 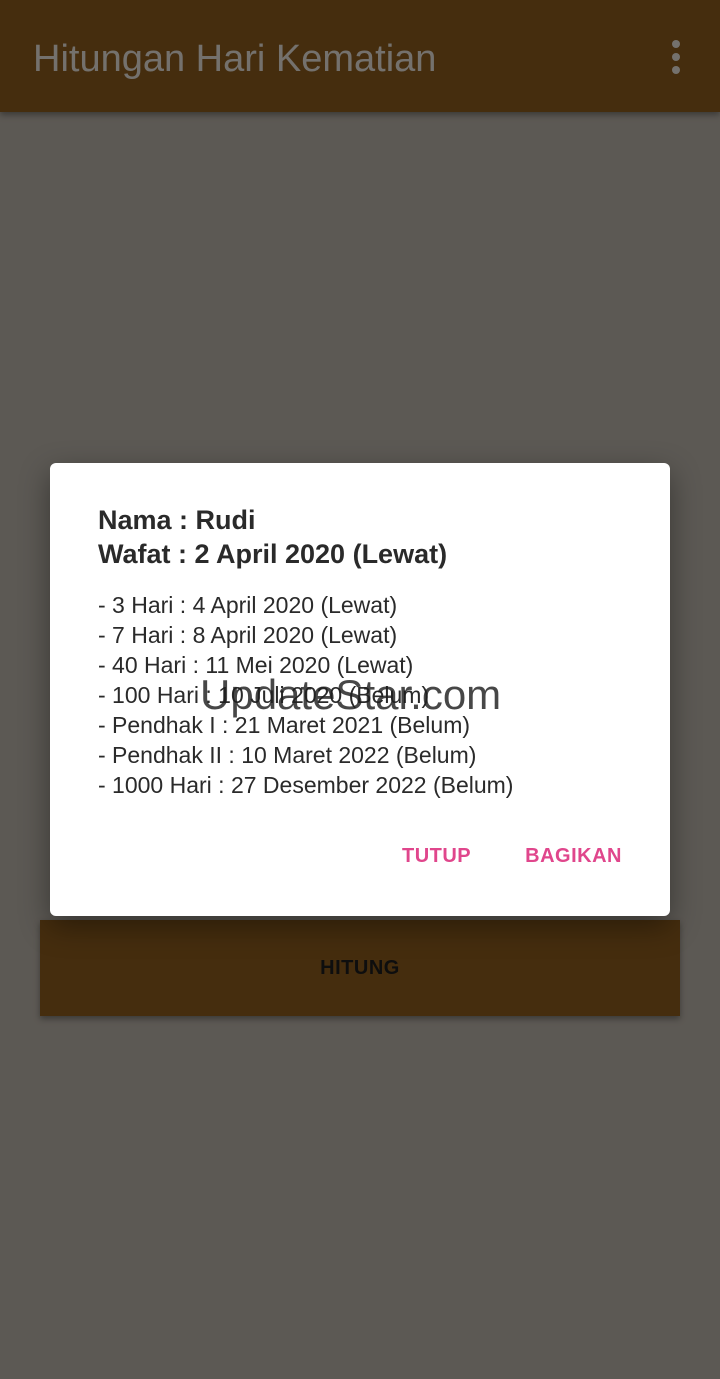 I want to click on close-button: TUTUP, so click(x=436, y=856).